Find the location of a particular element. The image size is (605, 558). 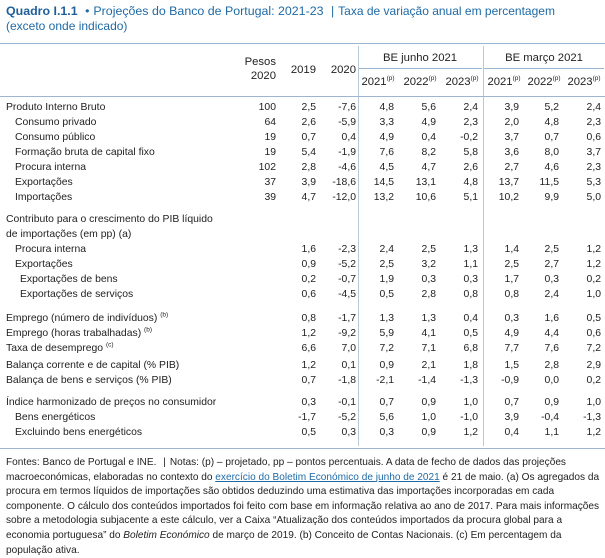

table-row: Procura interna 1,6 -2,3 2,4 2,5 1,3 1,4 2,5 1,2 is located at coordinates (302, 249).